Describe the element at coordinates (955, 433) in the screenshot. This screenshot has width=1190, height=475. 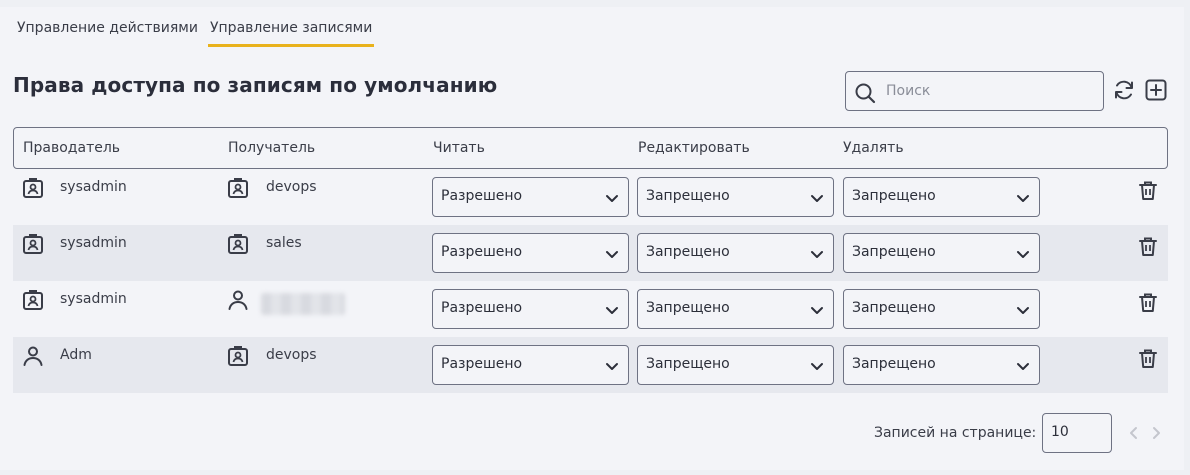
I see `page-size-label: Записей на странице:` at that location.